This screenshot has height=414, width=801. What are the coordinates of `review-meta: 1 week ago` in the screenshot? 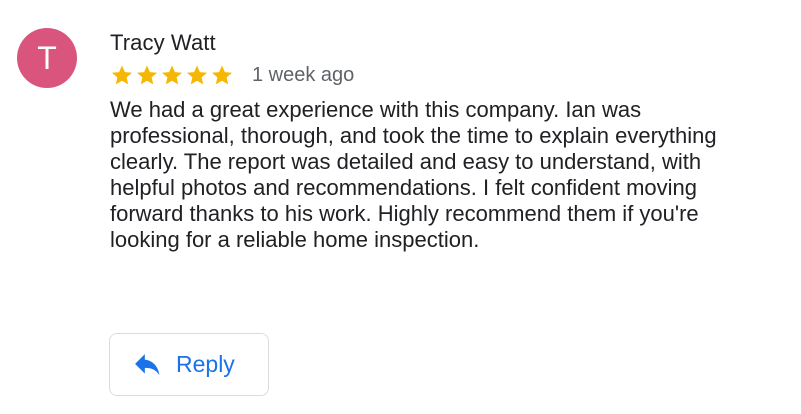 It's located at (440, 75).